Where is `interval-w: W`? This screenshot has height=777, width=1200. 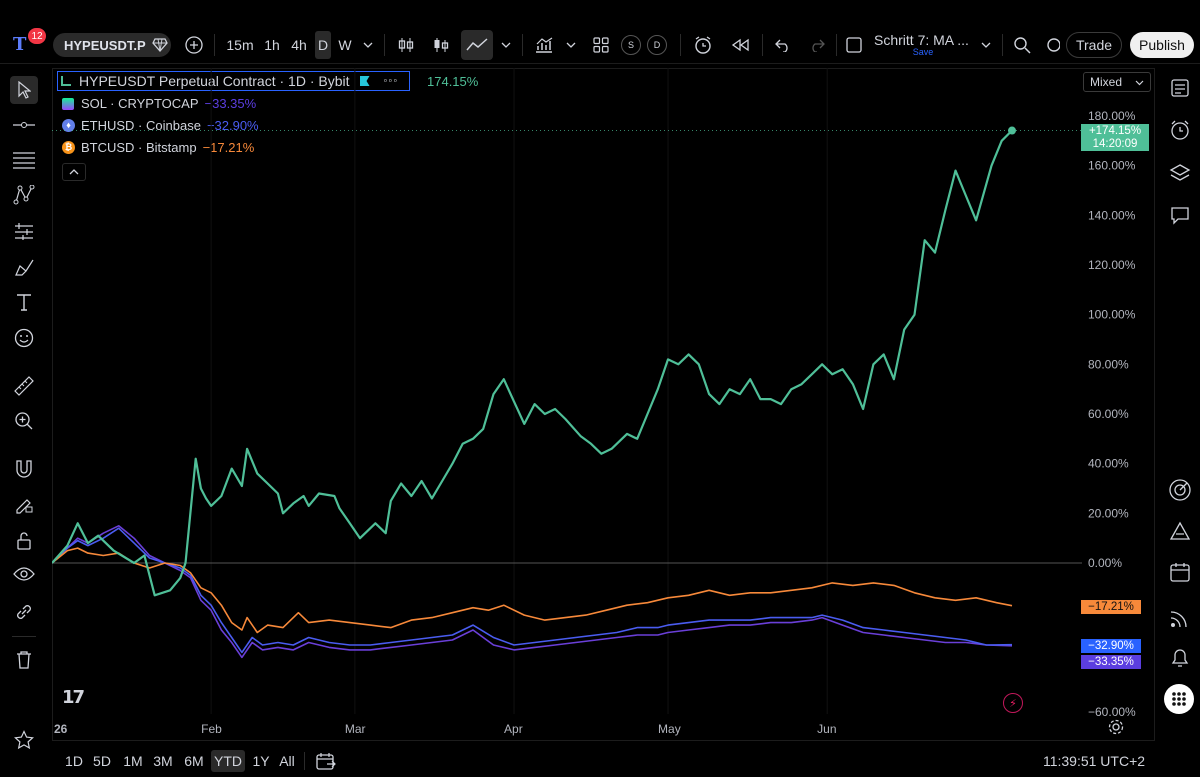 interval-w: W is located at coordinates (345, 45).